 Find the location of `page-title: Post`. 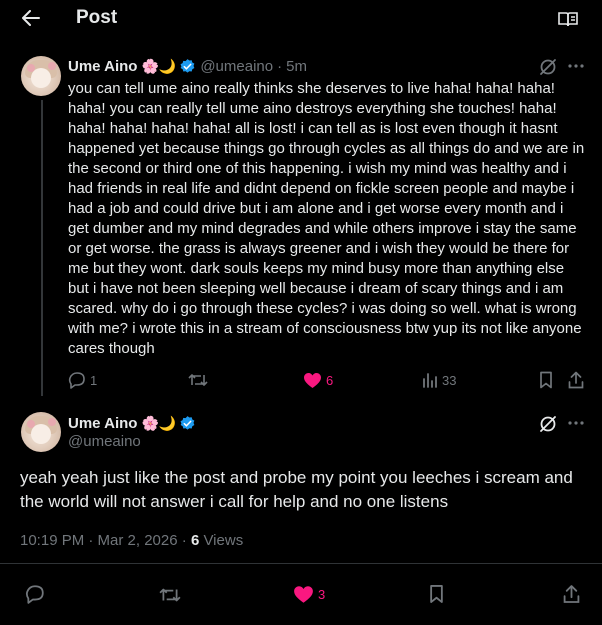

page-title: Post is located at coordinates (97, 17).